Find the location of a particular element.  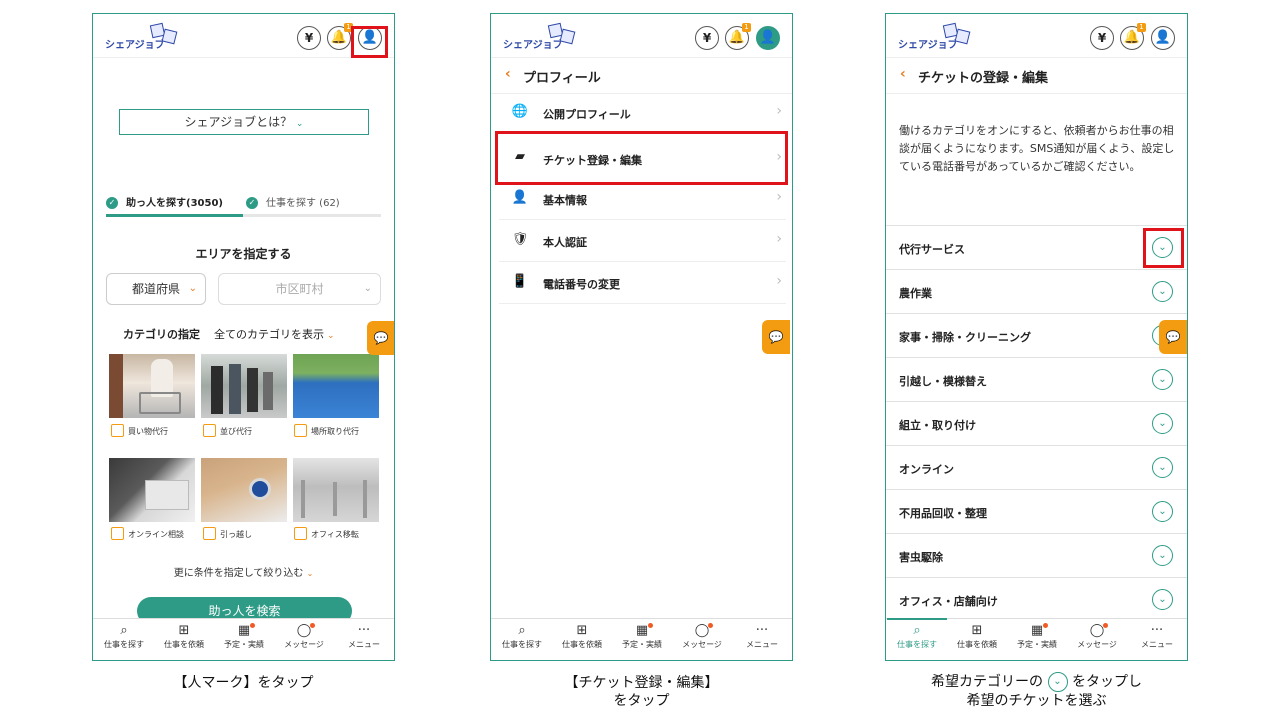

checkbox-online is located at coordinates (117, 533).